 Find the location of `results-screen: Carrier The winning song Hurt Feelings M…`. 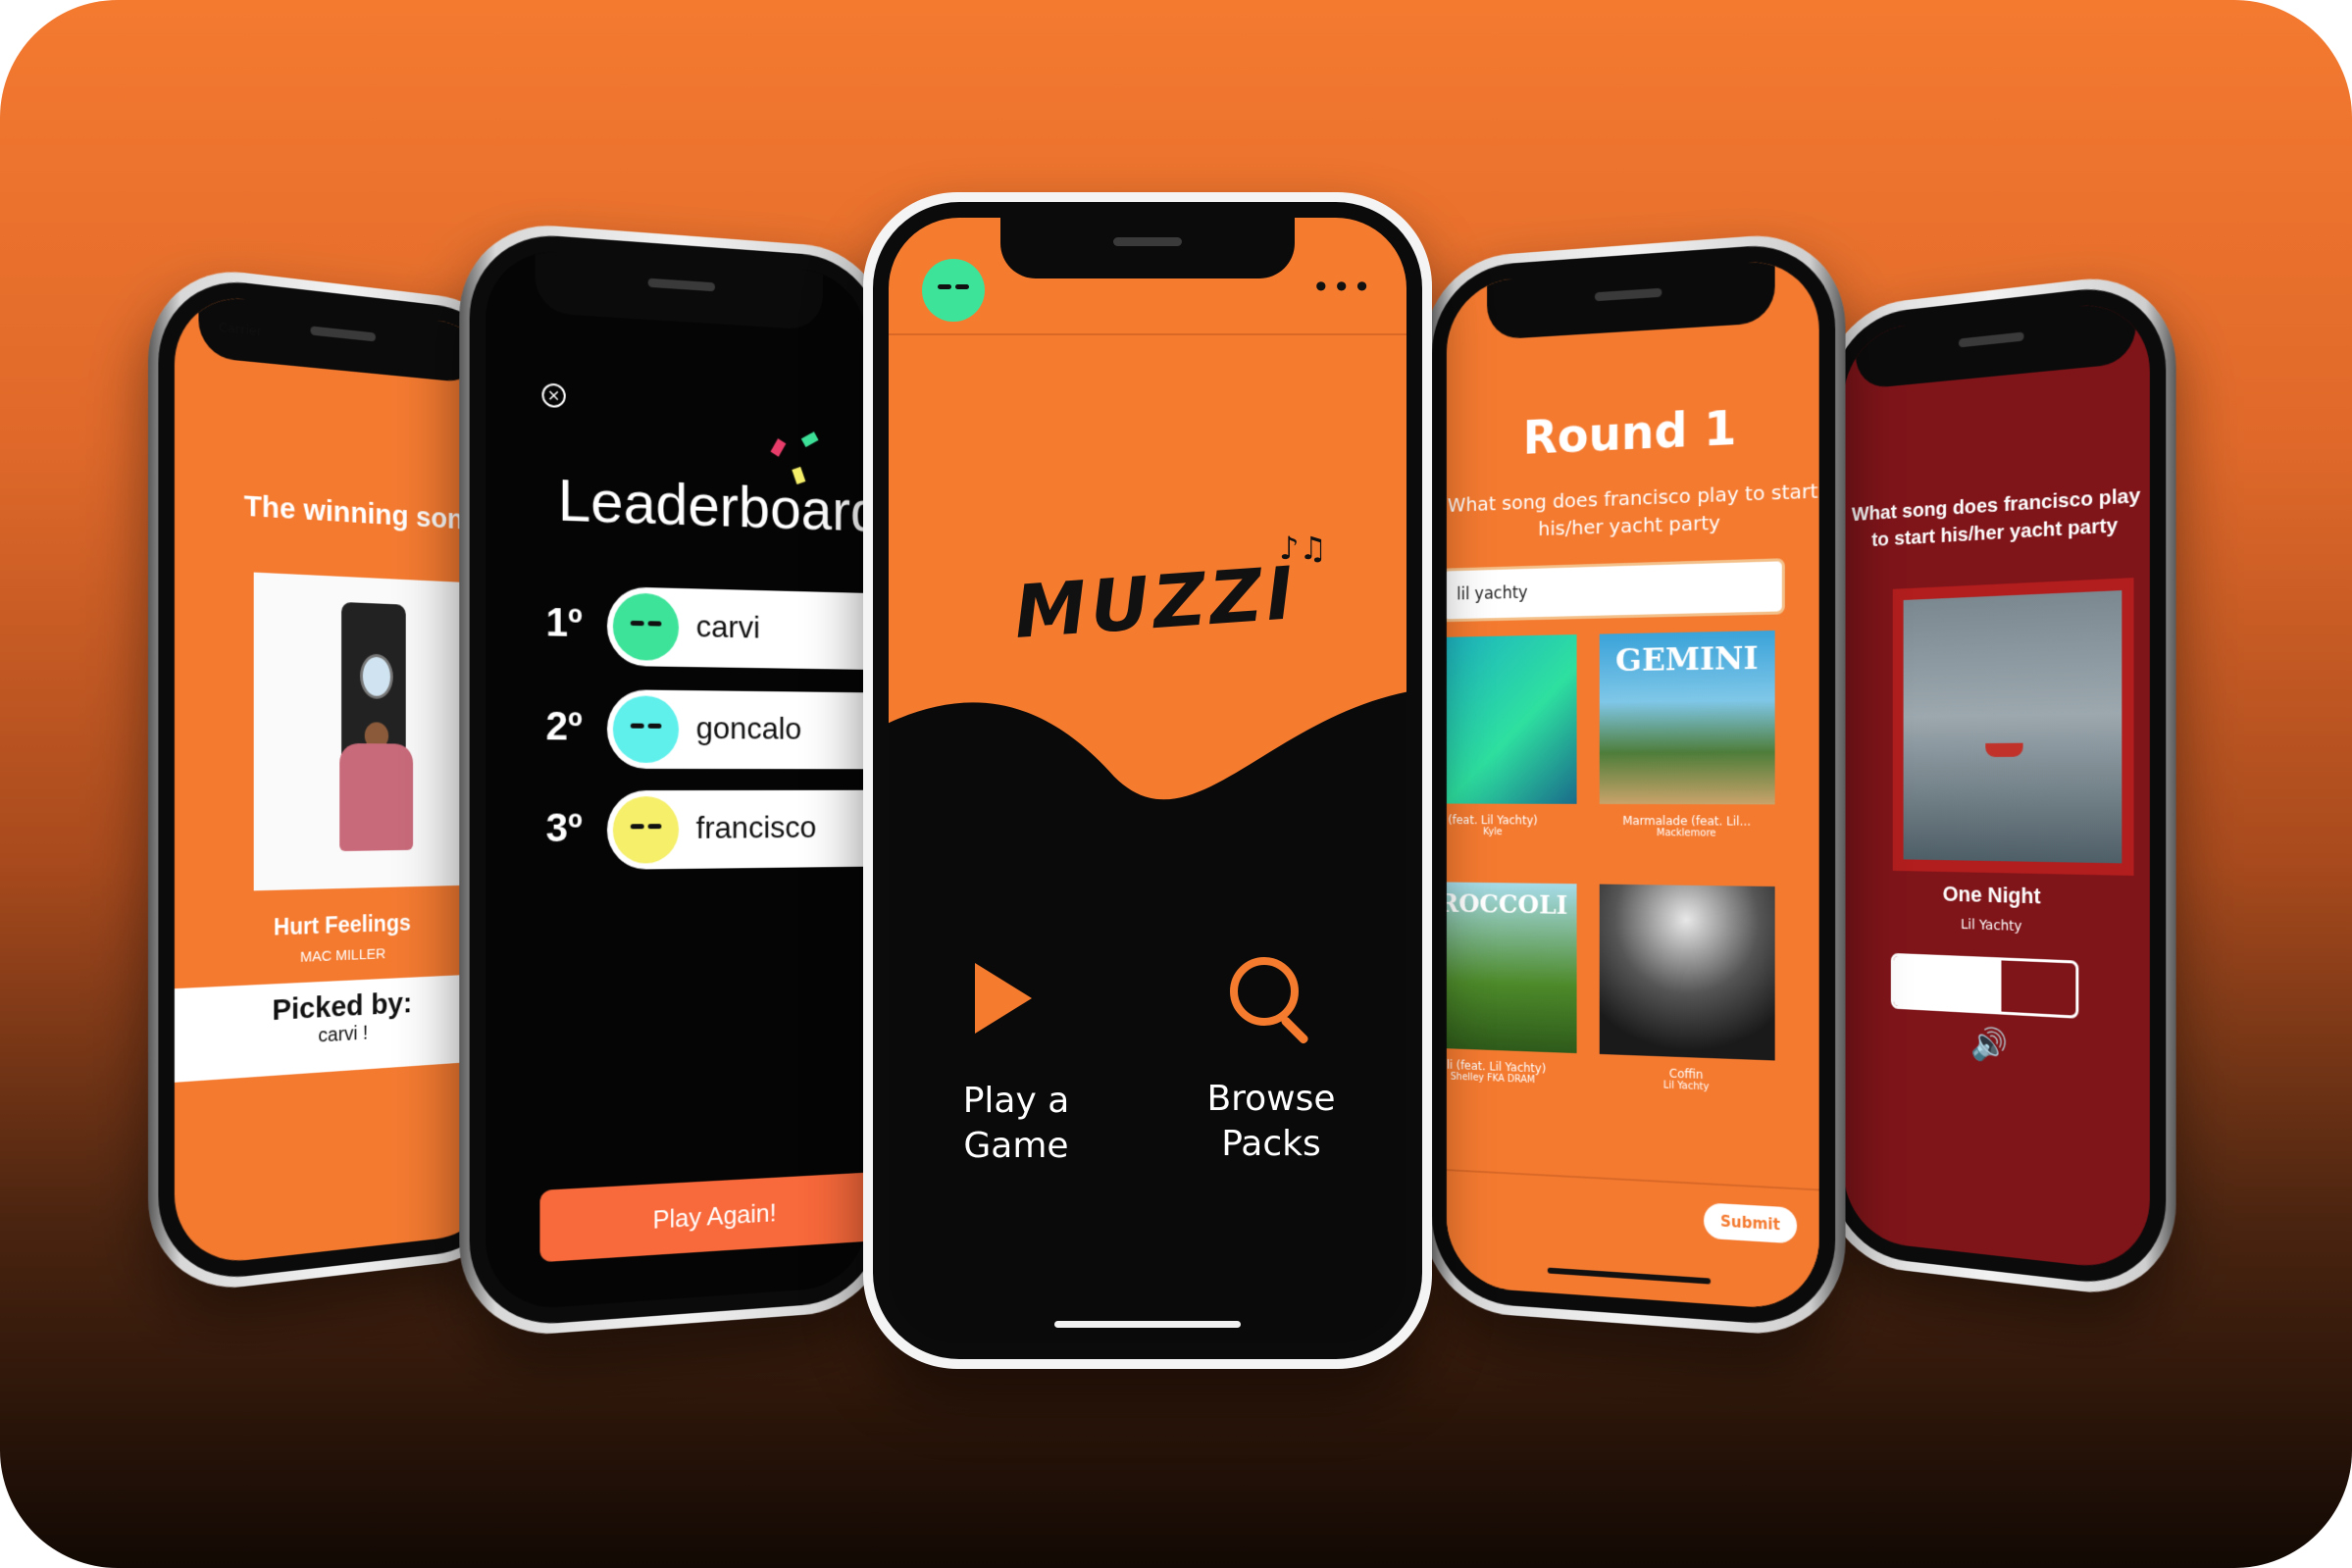

results-screen: Carrier The winning song Hurt Feelings M… is located at coordinates (337, 779).